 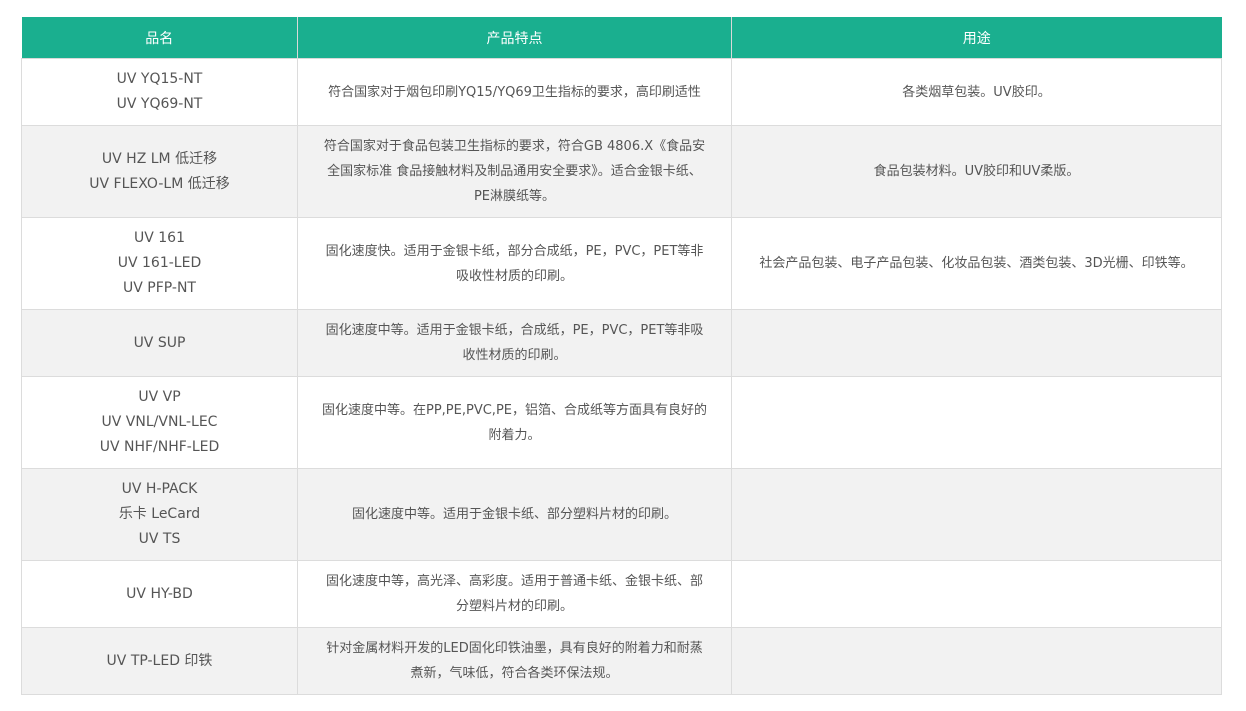 What do you see at coordinates (159, 238) in the screenshot?
I see `product-name: UV 161` at bounding box center [159, 238].